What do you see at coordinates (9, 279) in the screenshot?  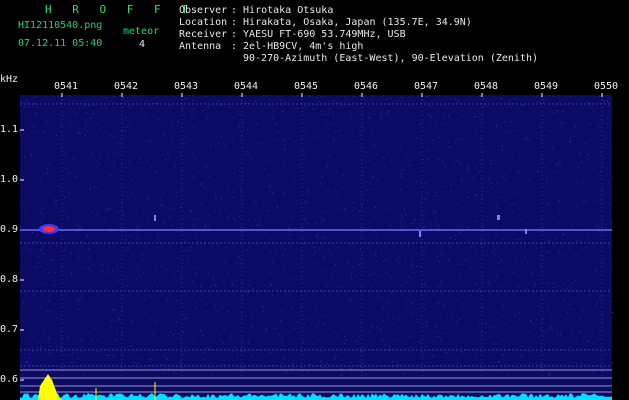 I see `y-tick-label: 0.8` at bounding box center [9, 279].